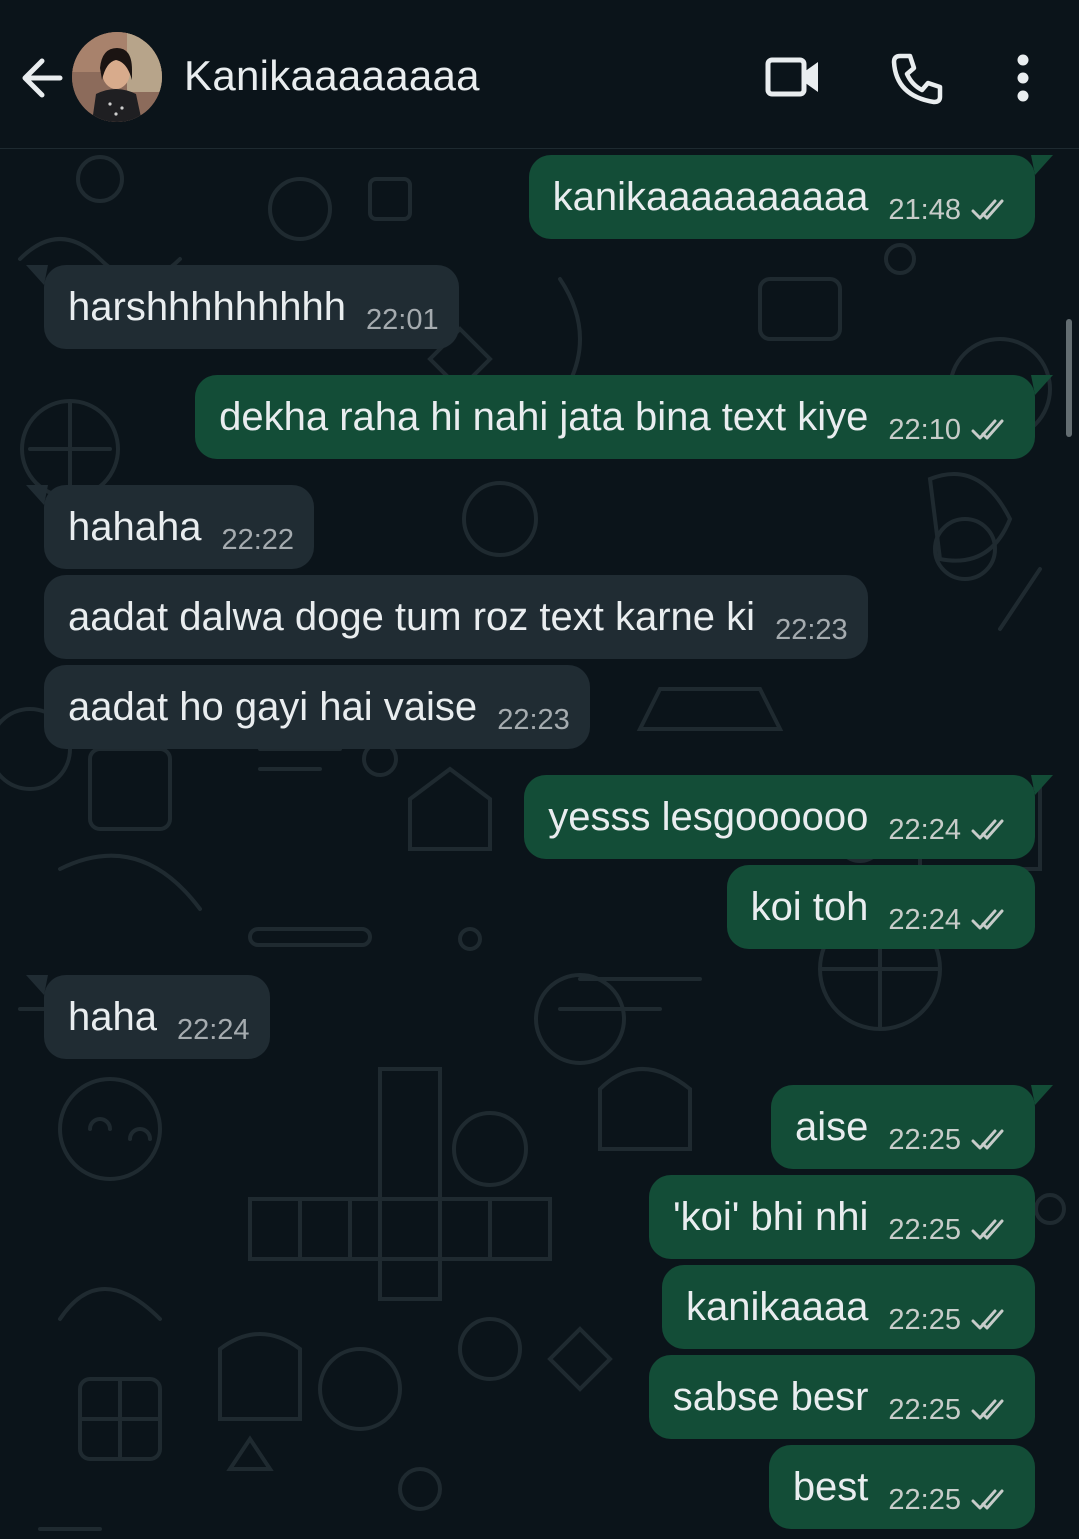 Image resolution: width=1079 pixels, height=1539 pixels. I want to click on message-time: 21:48, so click(924, 209).